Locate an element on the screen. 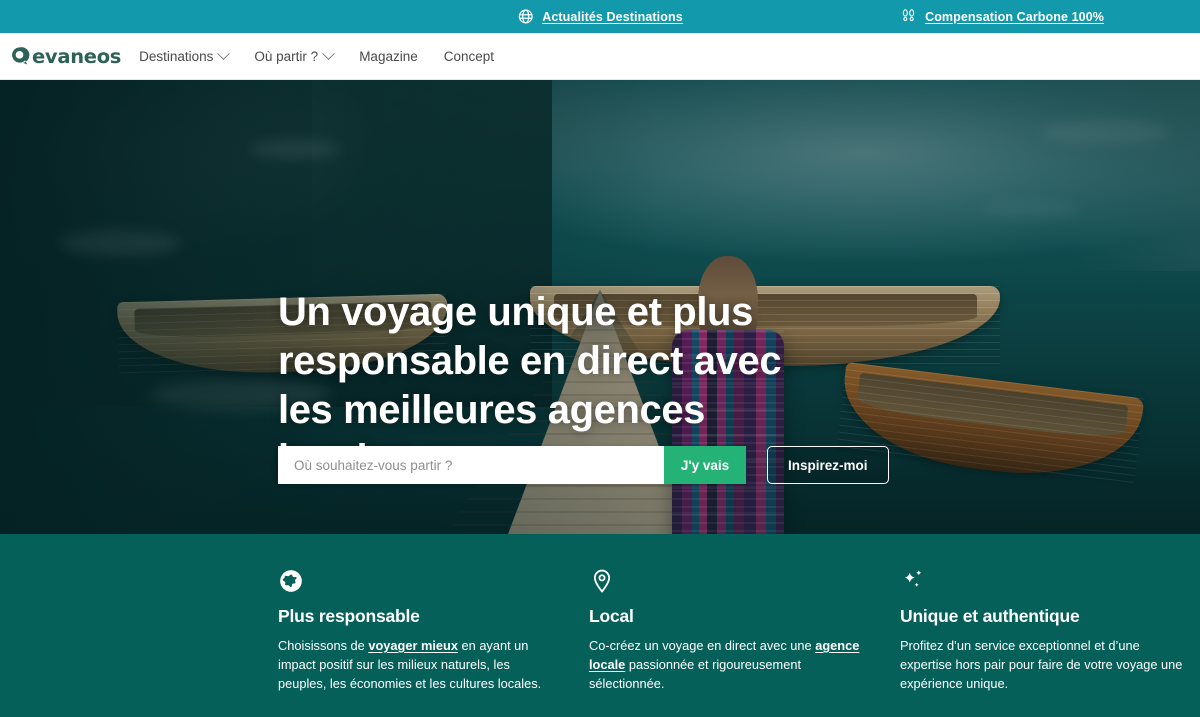 This screenshot has height=717, width=1200. site-logo: evaneos is located at coordinates (65, 56).